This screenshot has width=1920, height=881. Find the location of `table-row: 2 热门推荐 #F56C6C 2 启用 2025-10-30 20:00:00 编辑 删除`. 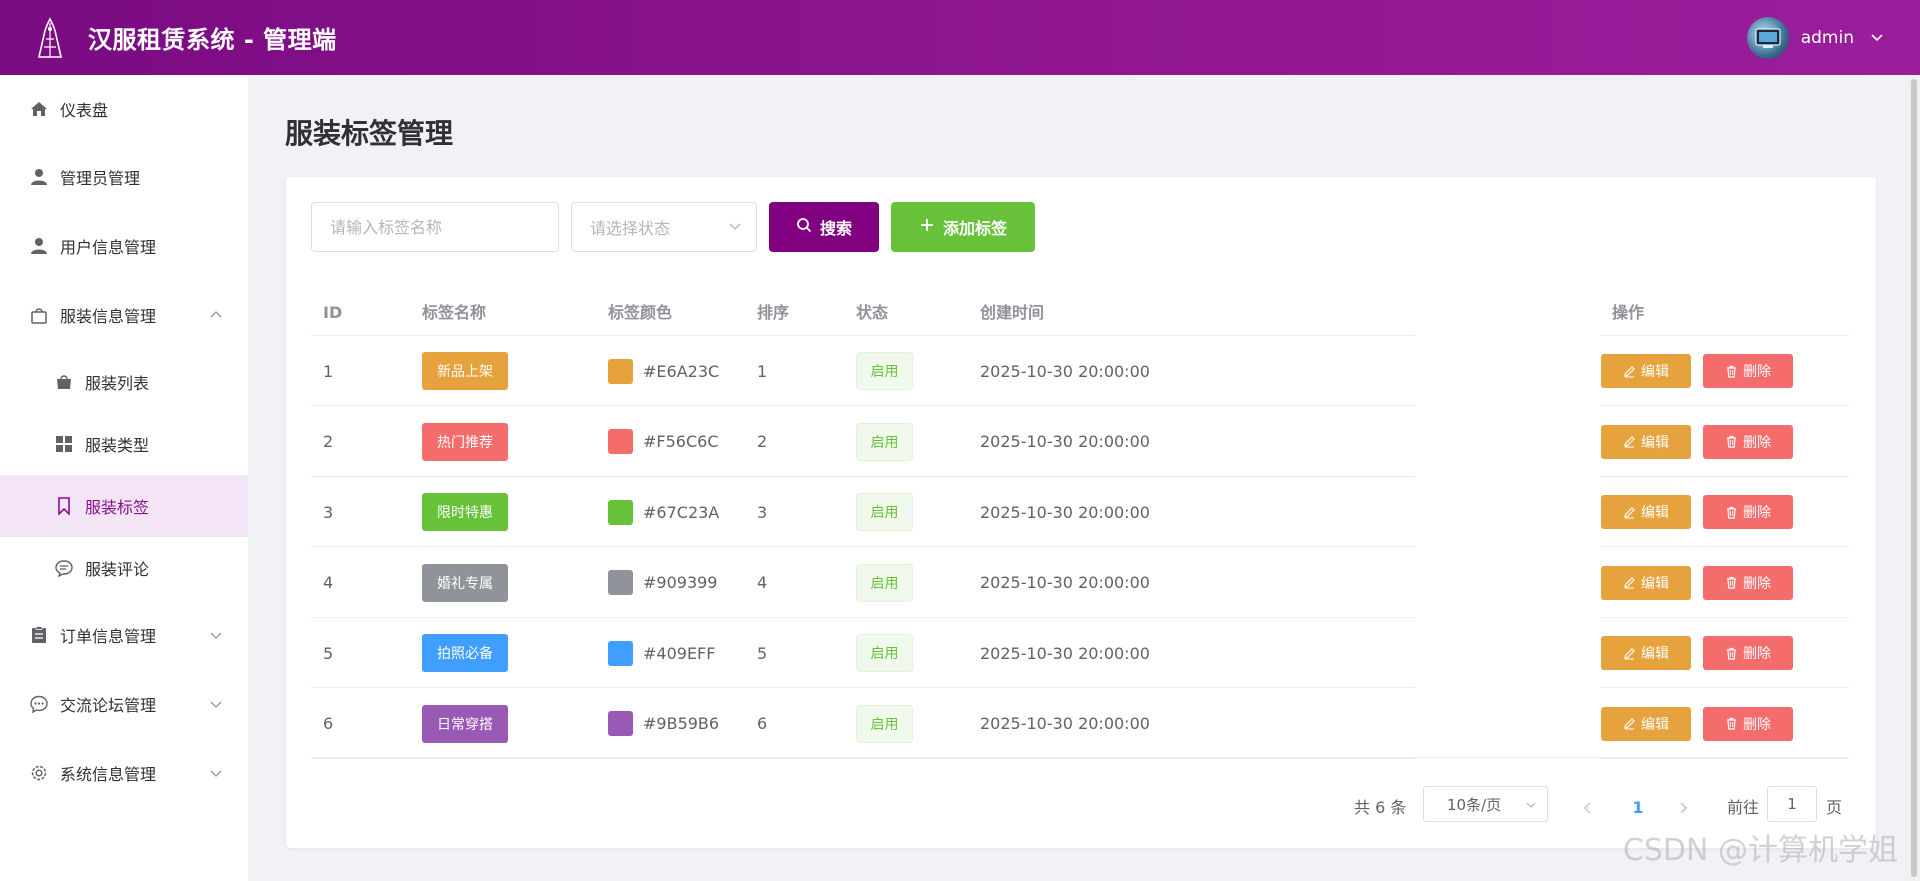

table-row: 2 热门推荐 #F56C6C 2 启用 2025-10-30 20:00:00 编辑 删除 is located at coordinates (1080, 442).